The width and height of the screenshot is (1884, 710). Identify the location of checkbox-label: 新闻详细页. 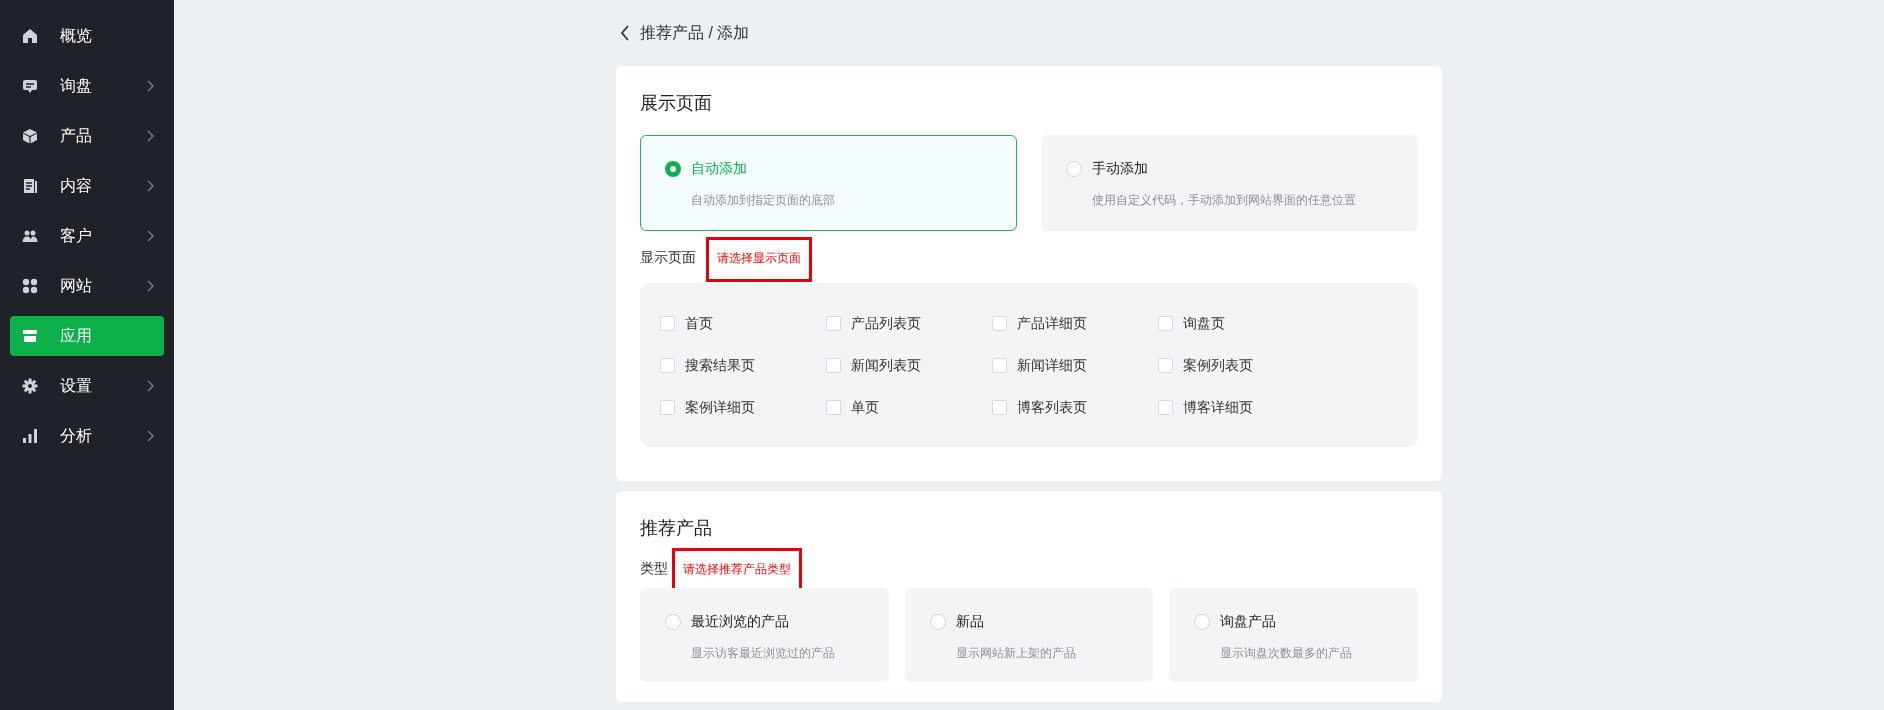
(1052, 365).